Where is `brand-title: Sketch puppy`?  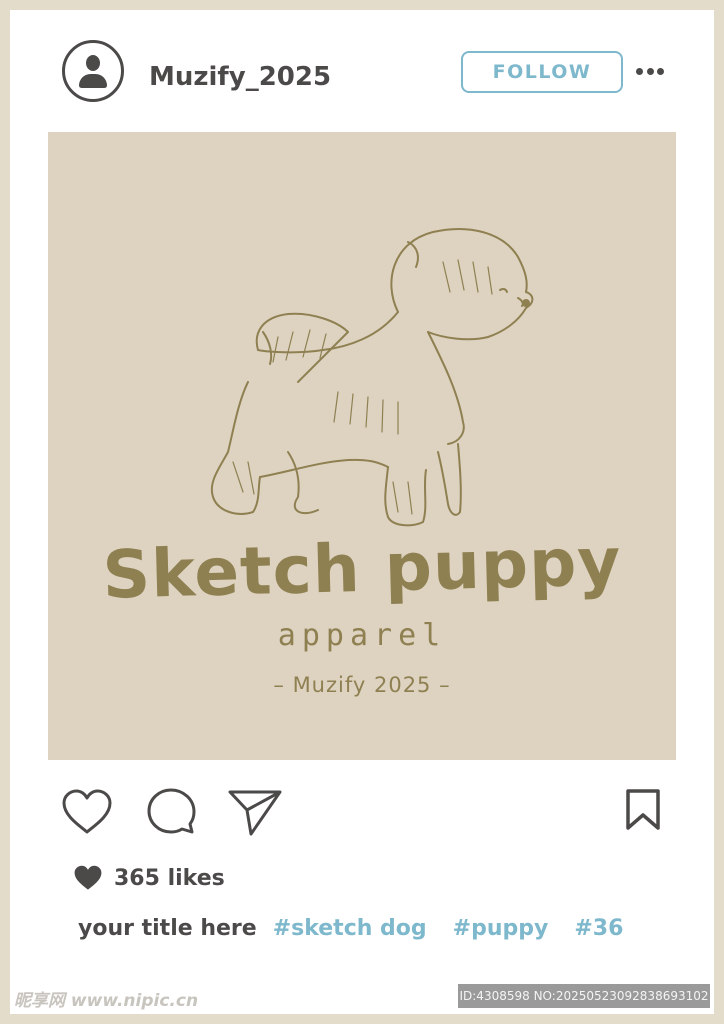
brand-title: Sketch puppy is located at coordinates (362, 568).